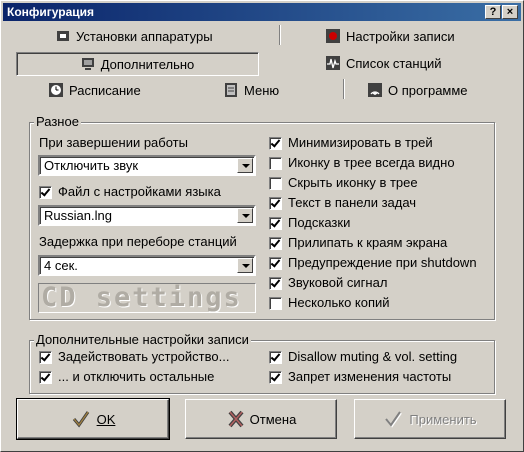 The width and height of the screenshot is (524, 452). I want to click on about-icon, so click(375, 90).